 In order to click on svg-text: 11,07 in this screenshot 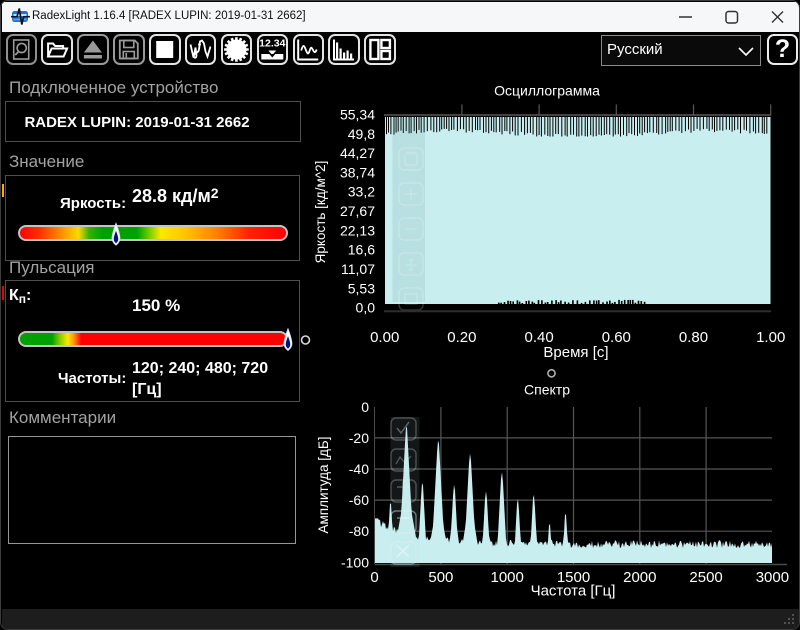, I will do `click(358, 269)`.